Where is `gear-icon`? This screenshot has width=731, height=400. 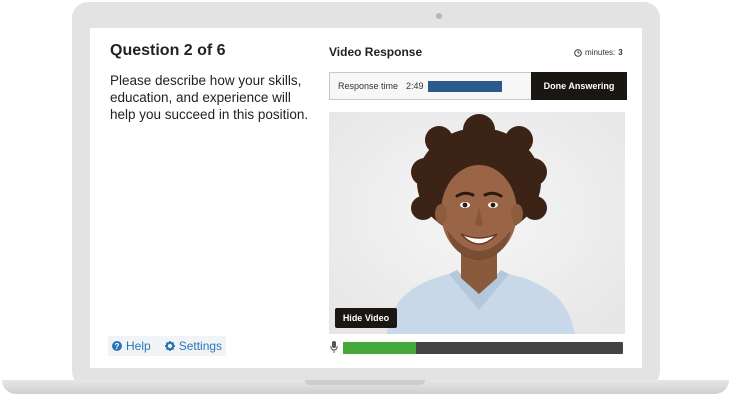
gear-icon is located at coordinates (169, 346).